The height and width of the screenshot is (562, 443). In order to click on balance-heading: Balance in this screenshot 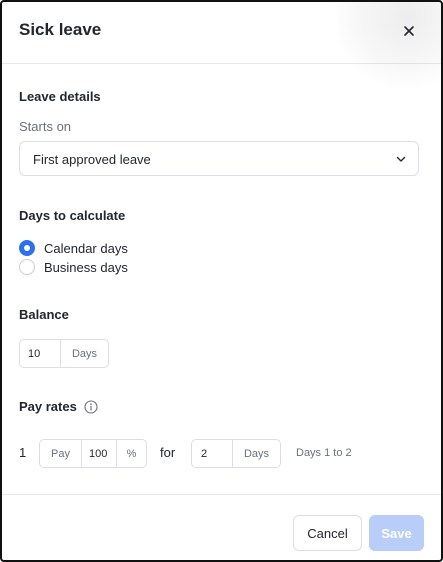, I will do `click(44, 314)`.